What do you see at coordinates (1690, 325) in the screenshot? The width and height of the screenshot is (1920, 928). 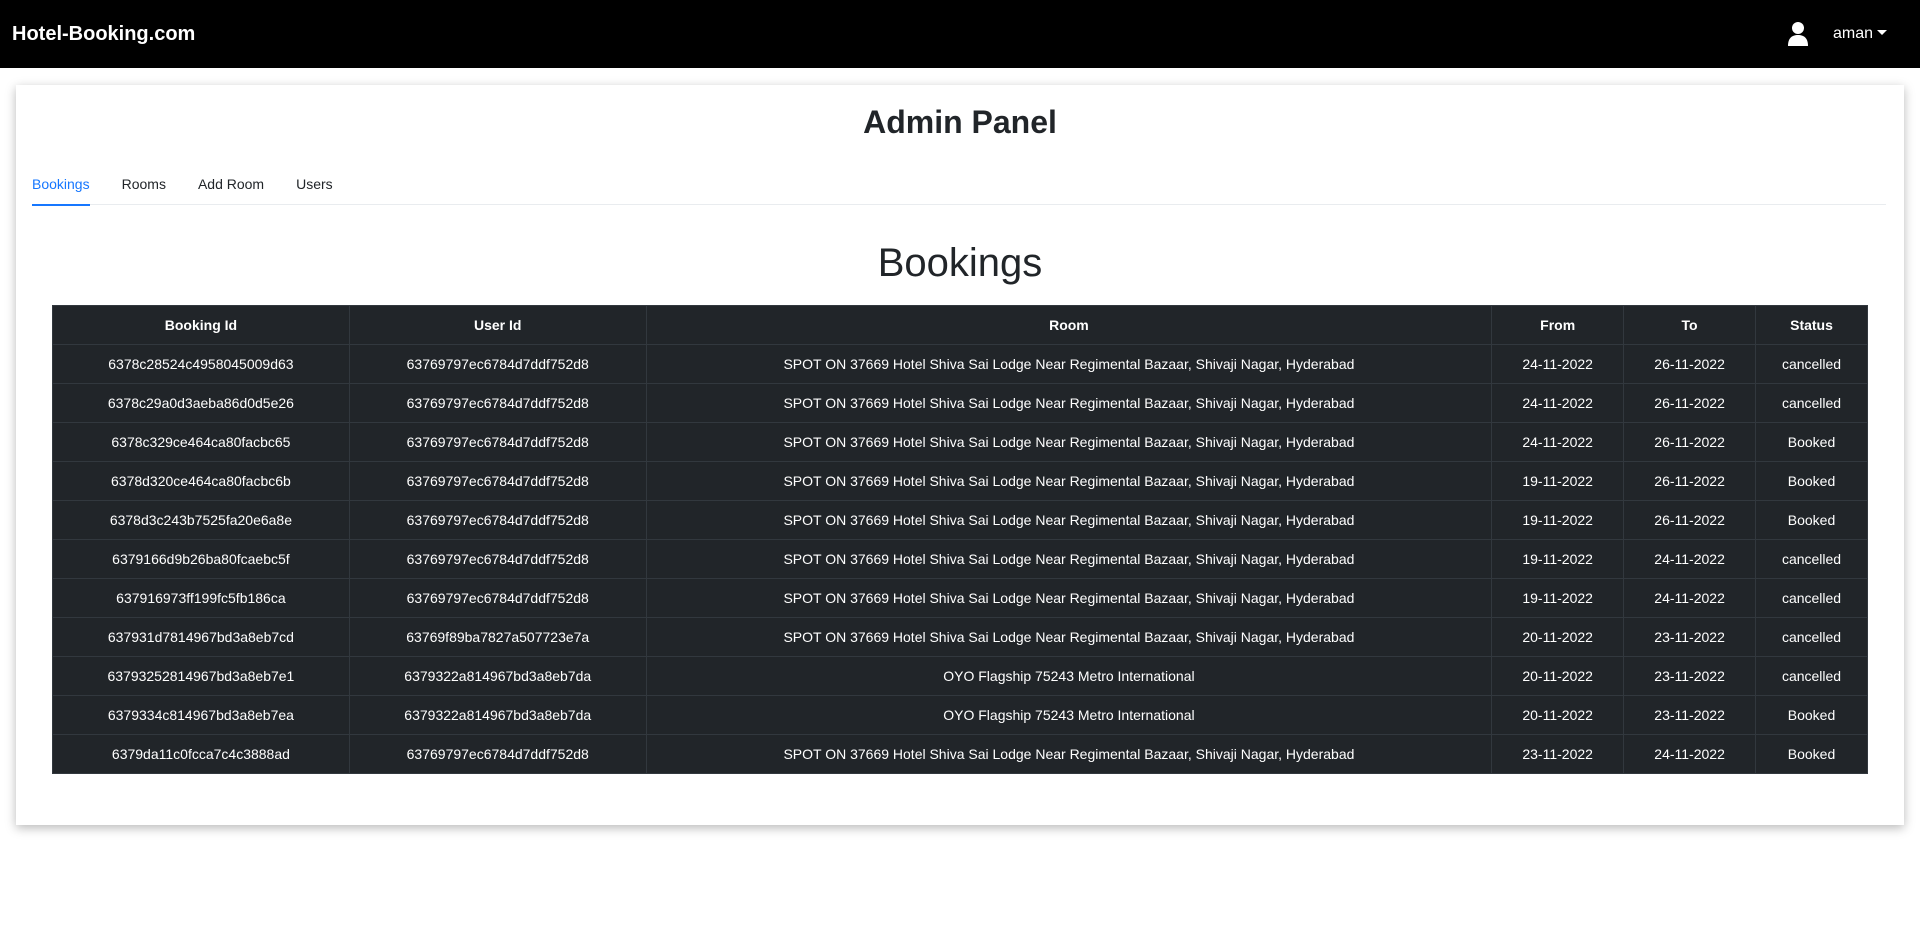 I see `column-header-to: To` at bounding box center [1690, 325].